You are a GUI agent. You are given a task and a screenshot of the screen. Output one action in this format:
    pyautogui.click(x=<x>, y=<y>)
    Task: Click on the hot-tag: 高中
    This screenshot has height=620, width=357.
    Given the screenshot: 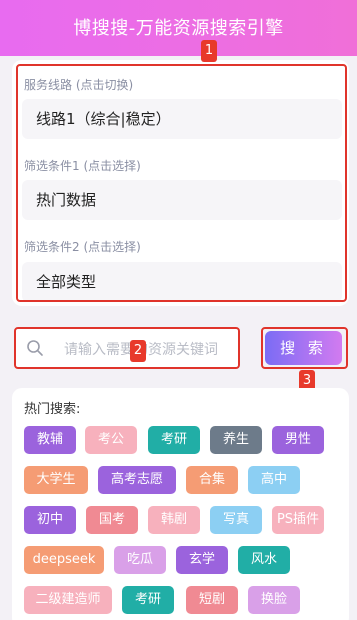 What is the action you would take?
    pyautogui.click(x=274, y=480)
    